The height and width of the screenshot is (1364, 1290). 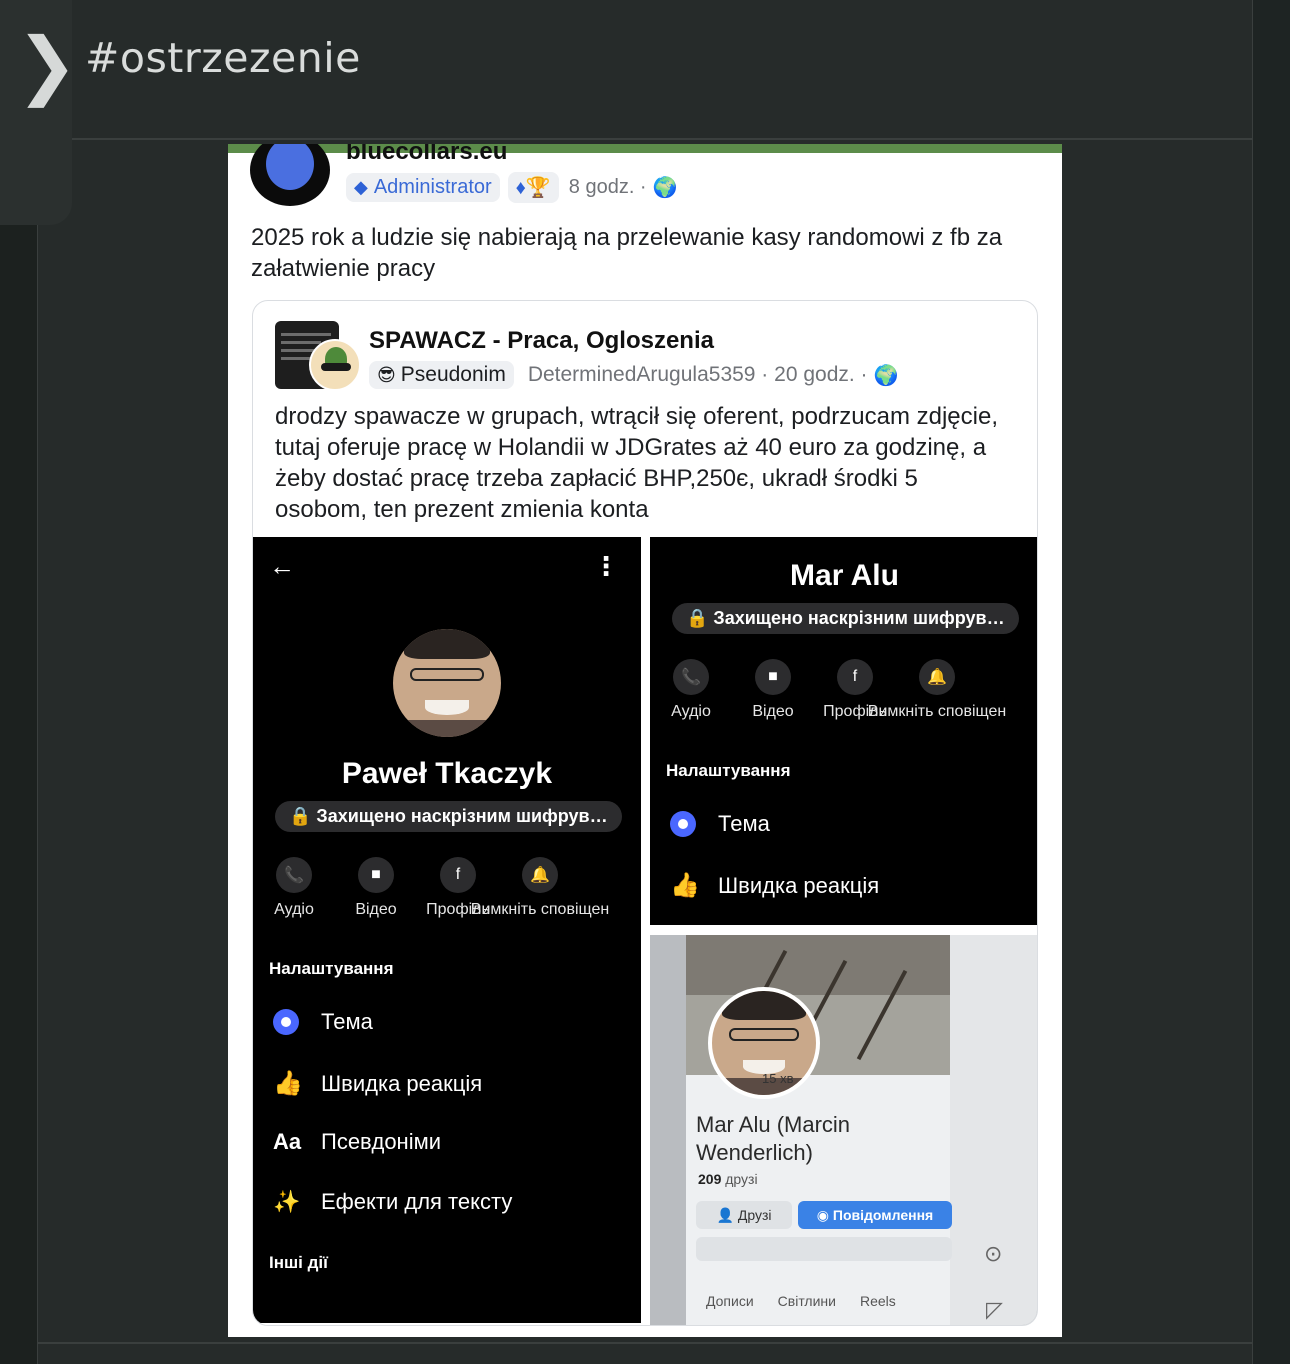 I want to click on crop-icon: ◸, so click(x=994, y=1309).